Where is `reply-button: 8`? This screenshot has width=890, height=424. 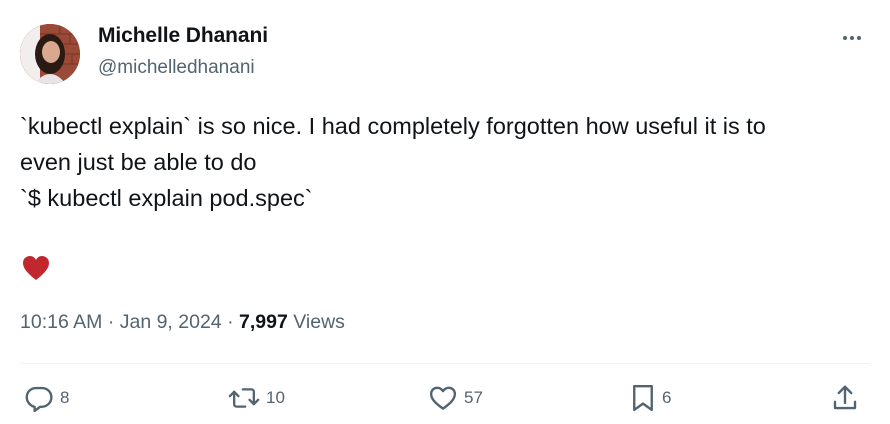 reply-button: 8 is located at coordinates (46, 398).